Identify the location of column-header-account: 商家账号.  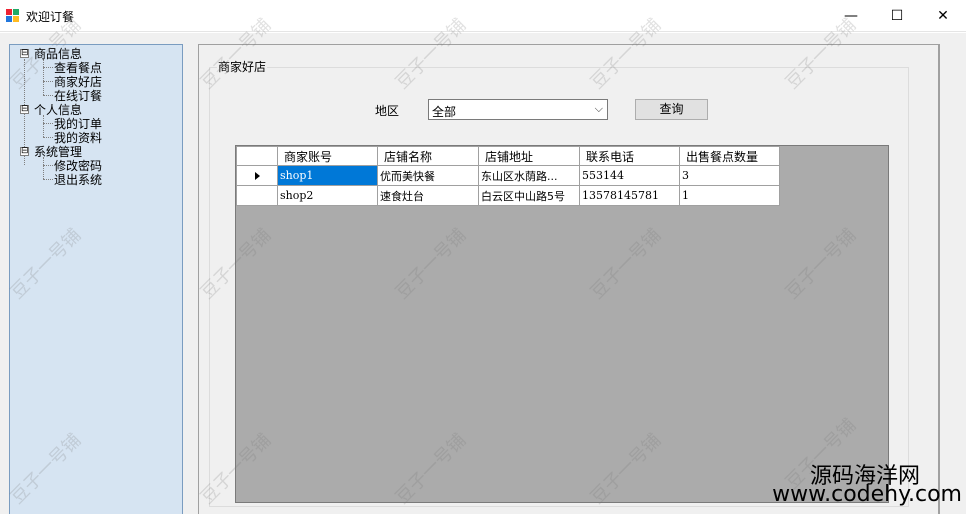
(327, 156).